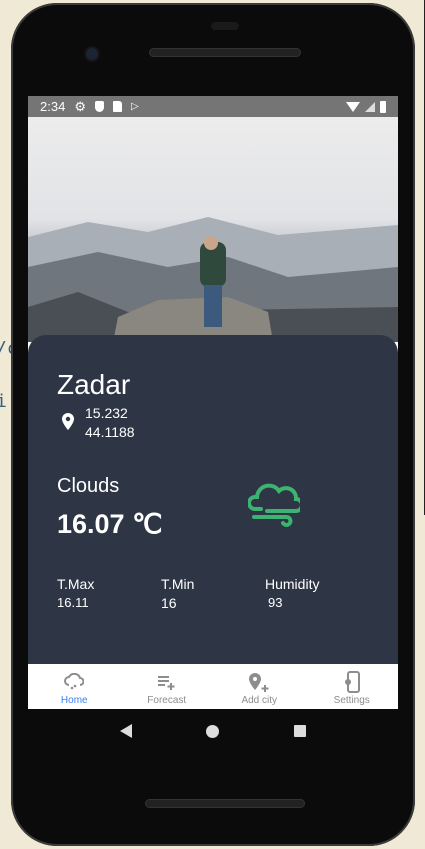 The height and width of the screenshot is (849, 425). What do you see at coordinates (169, 603) in the screenshot?
I see `stat-value: 16` at bounding box center [169, 603].